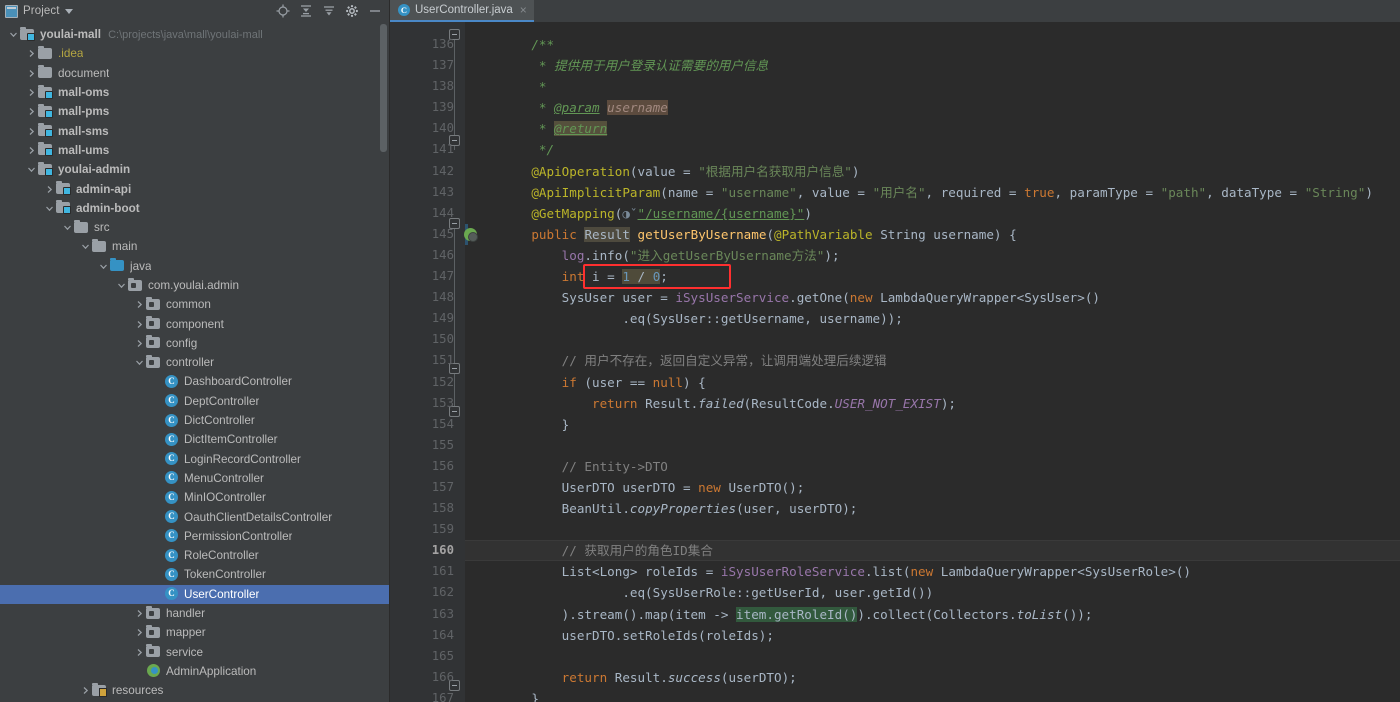 This screenshot has height=702, width=1400. What do you see at coordinates (194, 381) in the screenshot?
I see `tree-item: C DashboardController` at bounding box center [194, 381].